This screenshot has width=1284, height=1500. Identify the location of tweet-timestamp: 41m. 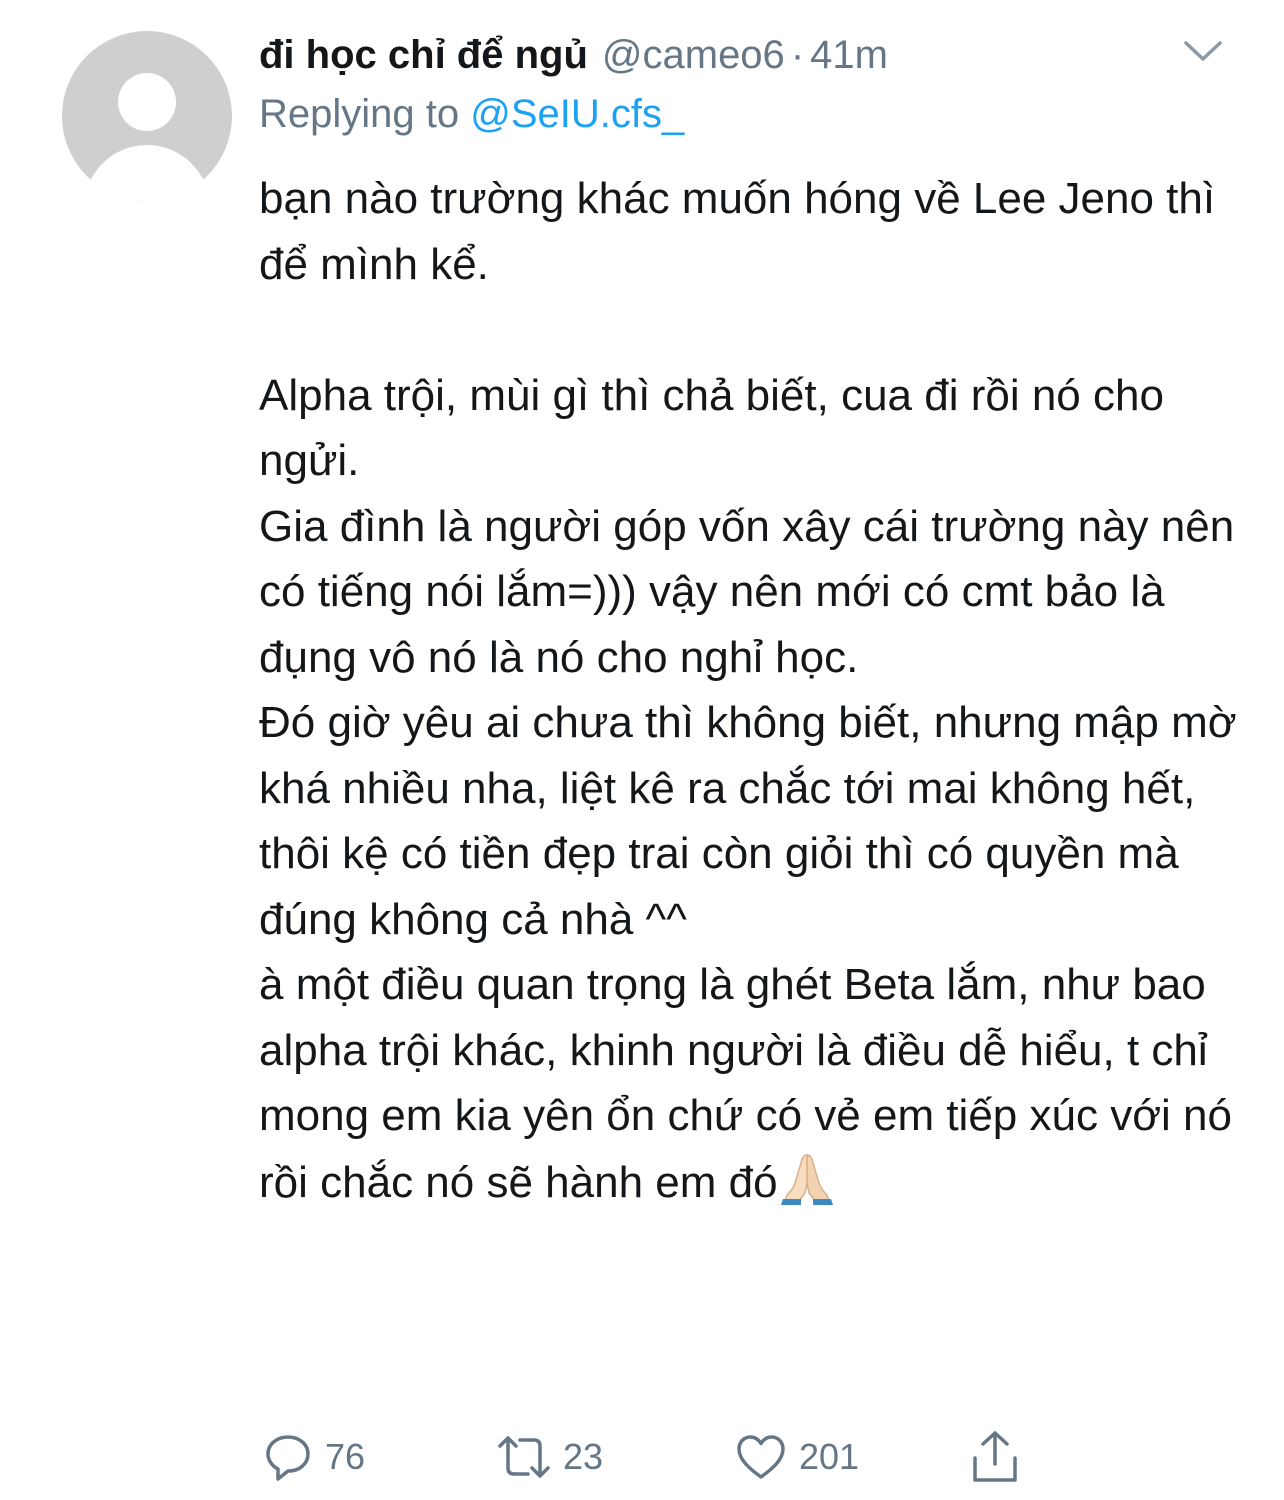
(849, 55).